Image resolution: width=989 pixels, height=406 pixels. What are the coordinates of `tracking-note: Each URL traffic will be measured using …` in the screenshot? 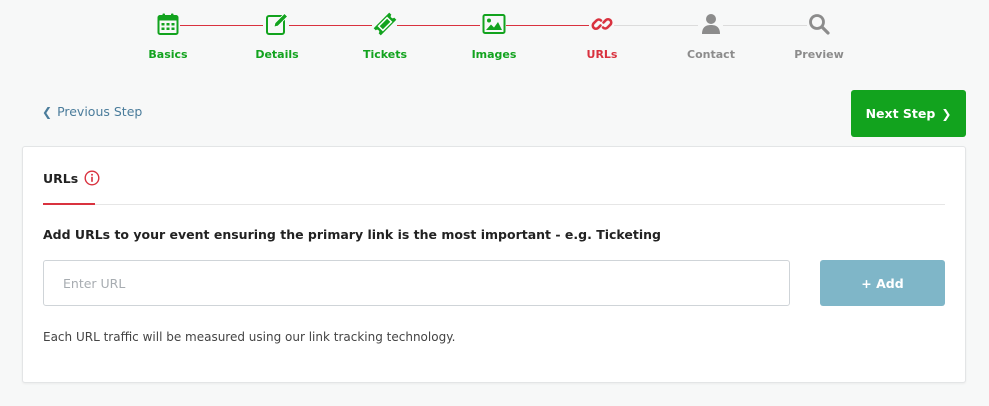 It's located at (249, 337).